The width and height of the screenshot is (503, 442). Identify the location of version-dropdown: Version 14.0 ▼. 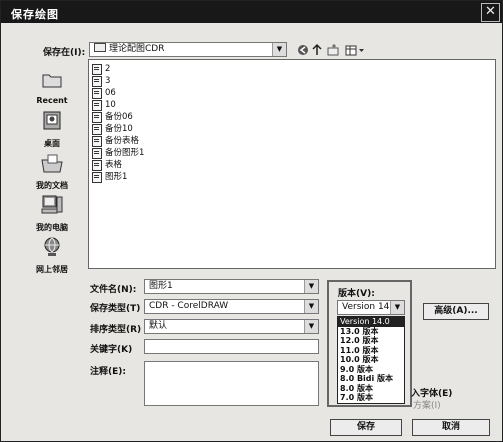
(371, 307).